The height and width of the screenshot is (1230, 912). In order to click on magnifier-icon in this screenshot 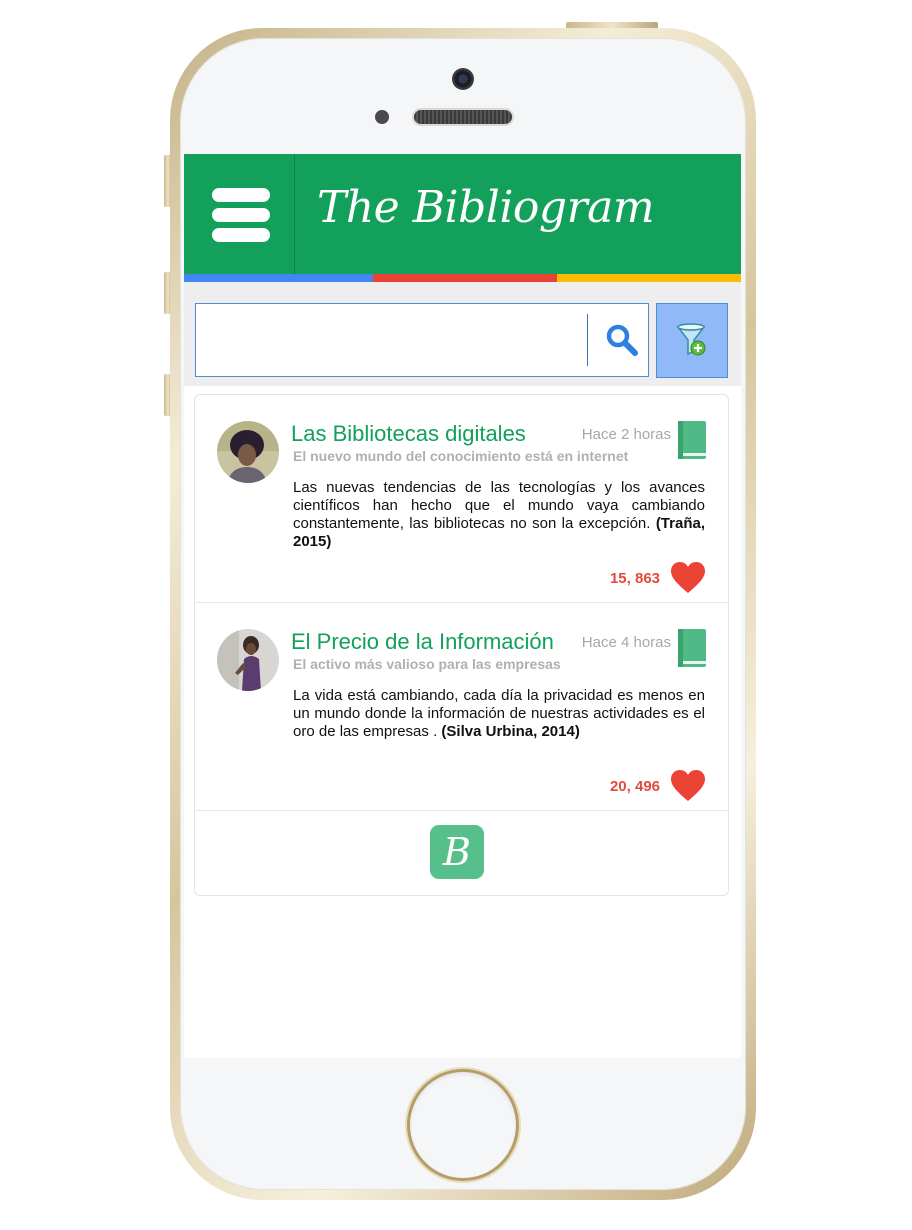, I will do `click(622, 340)`.